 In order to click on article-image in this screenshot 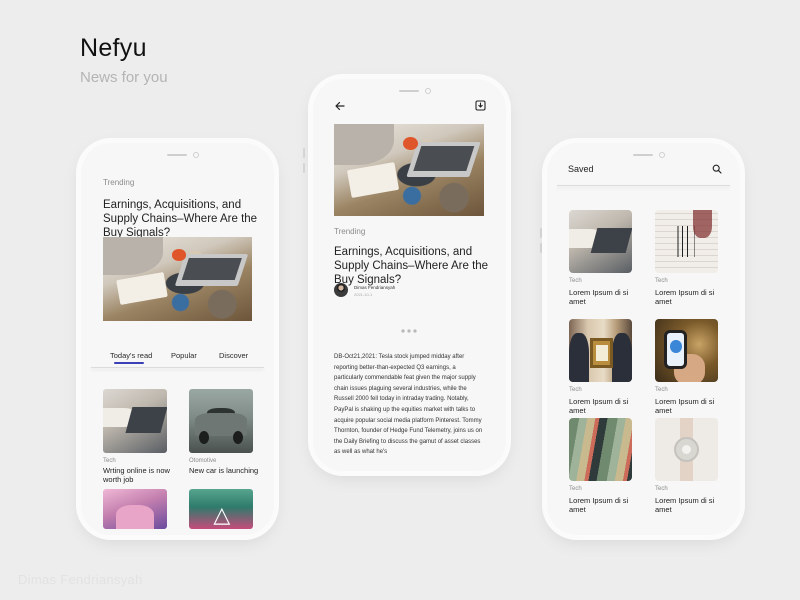, I will do `click(409, 170)`.